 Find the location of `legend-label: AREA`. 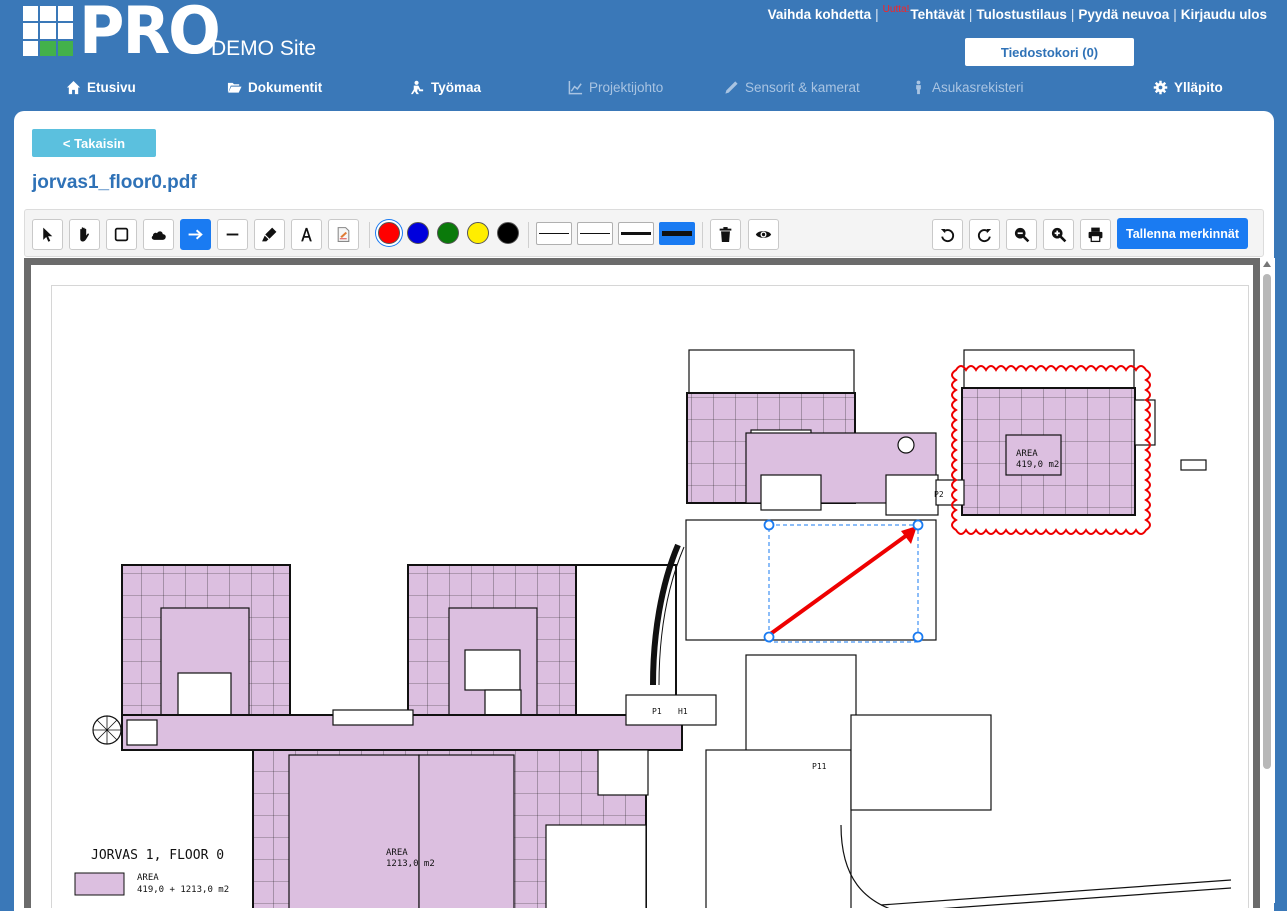

legend-label: AREA is located at coordinates (148, 878).